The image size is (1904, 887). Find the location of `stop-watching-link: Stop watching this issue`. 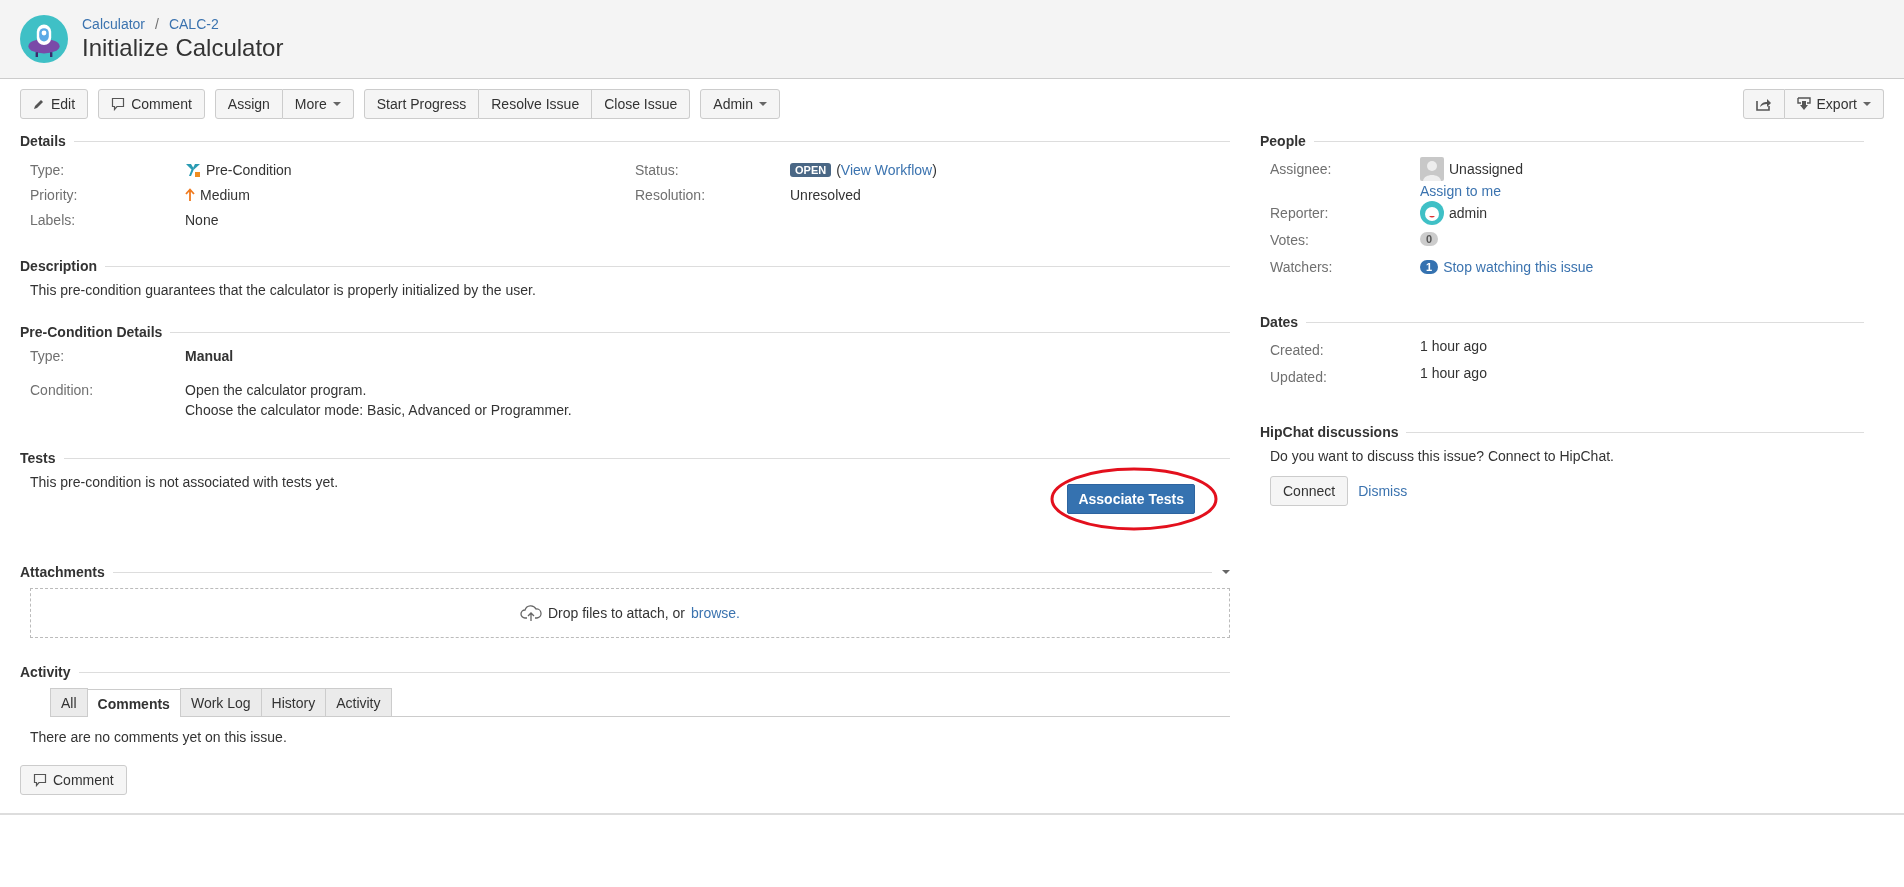

stop-watching-link: Stop watching this issue is located at coordinates (1518, 267).